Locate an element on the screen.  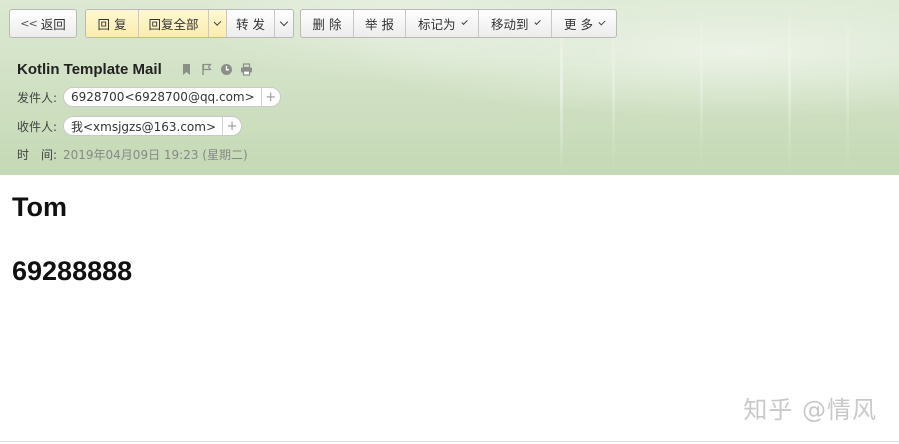
time-row: 时 间: 2019年04月09日 19:23 (星期二) is located at coordinates (132, 154).